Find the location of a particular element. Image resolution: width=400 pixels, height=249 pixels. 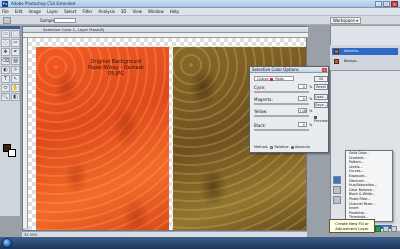

workspace-menu: Workspace ▾ is located at coordinates (346, 21).